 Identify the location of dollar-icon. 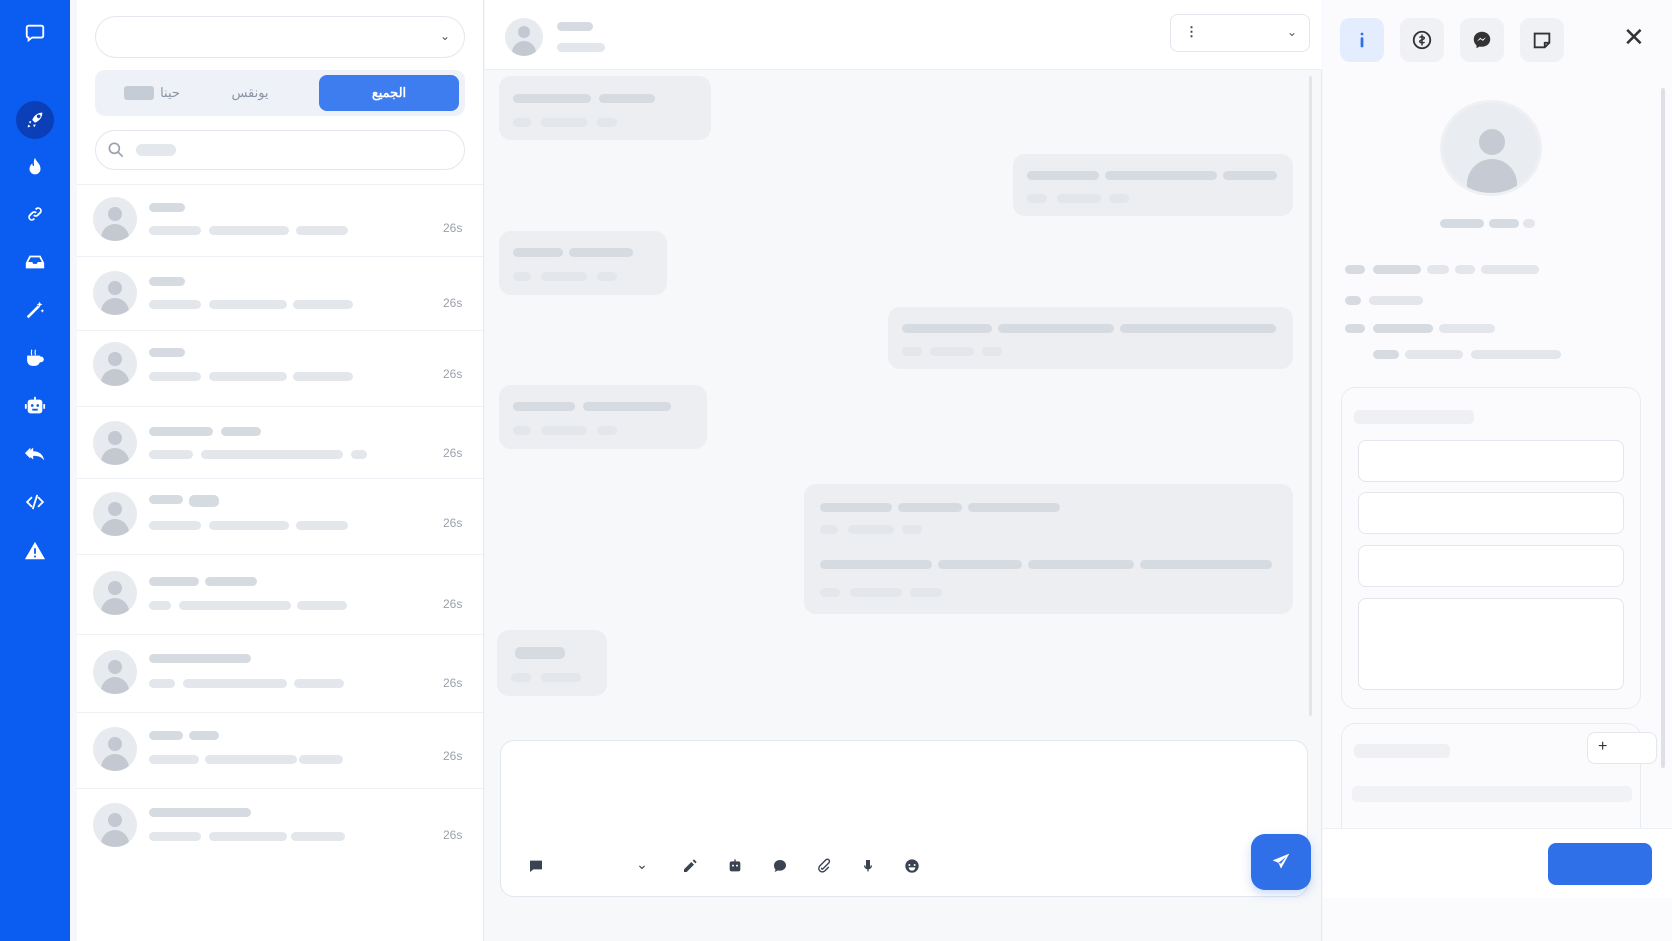
(1422, 40).